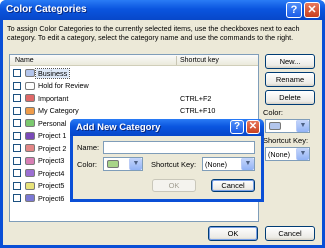 The image size is (325, 248). Describe the element at coordinates (24, 60) in the screenshot. I see `column-name-header: Name` at that location.